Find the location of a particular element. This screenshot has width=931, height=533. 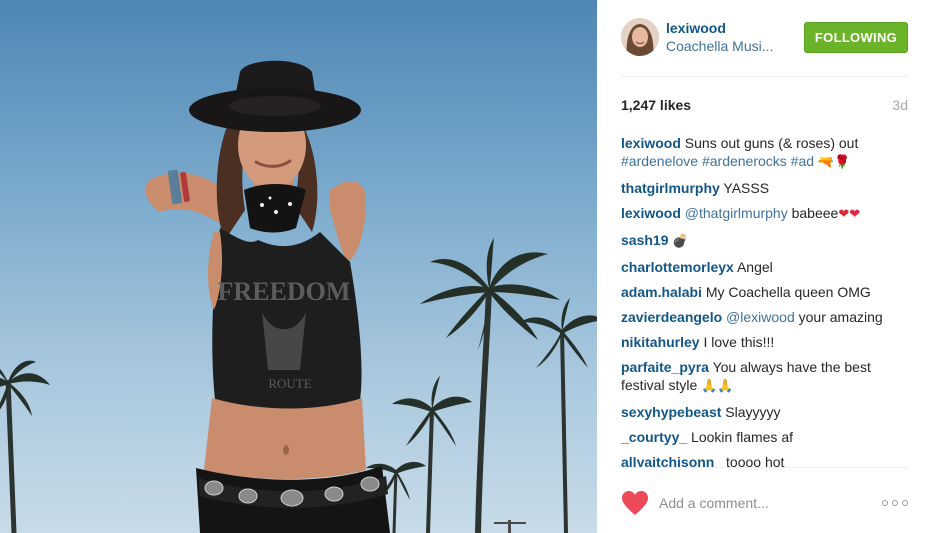

comment-text: YASSS is located at coordinates (746, 188).